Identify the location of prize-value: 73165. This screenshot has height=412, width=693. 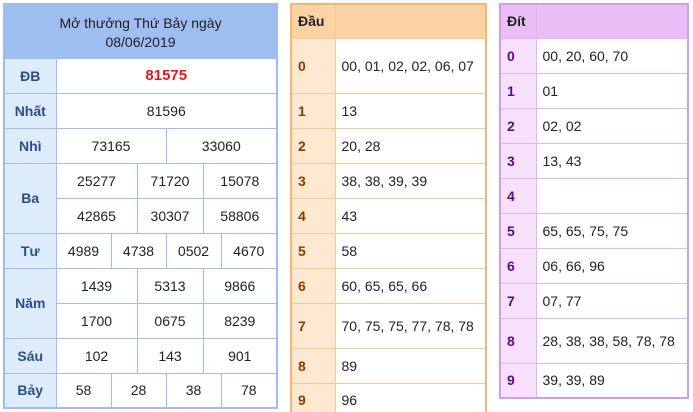
(111, 145).